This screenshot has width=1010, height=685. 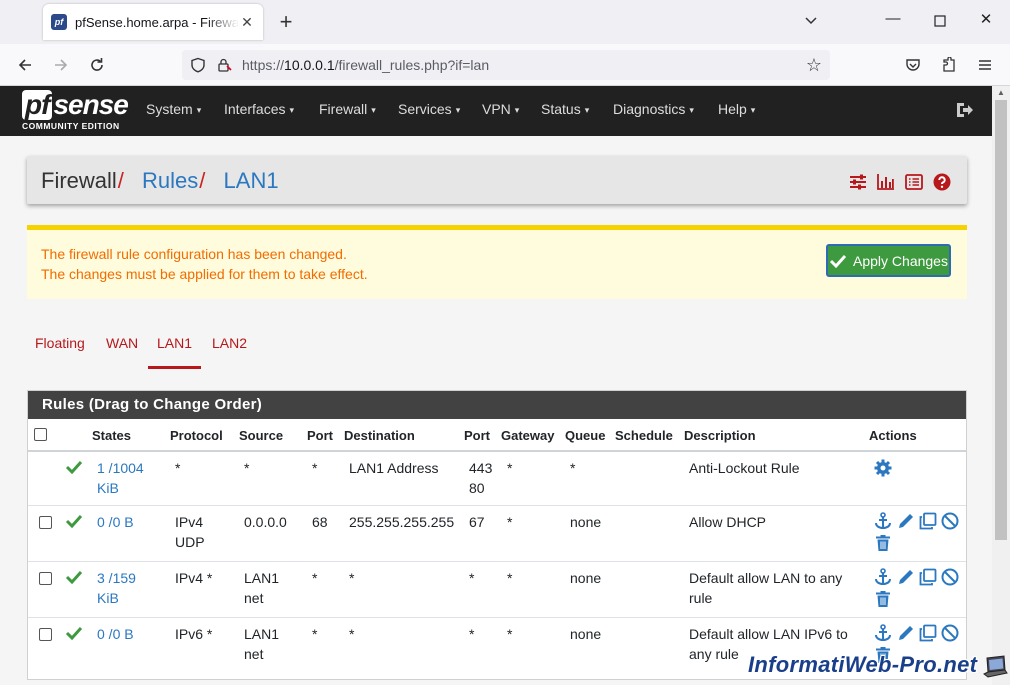 I want to click on select-all-checkbox, so click(x=40, y=434).